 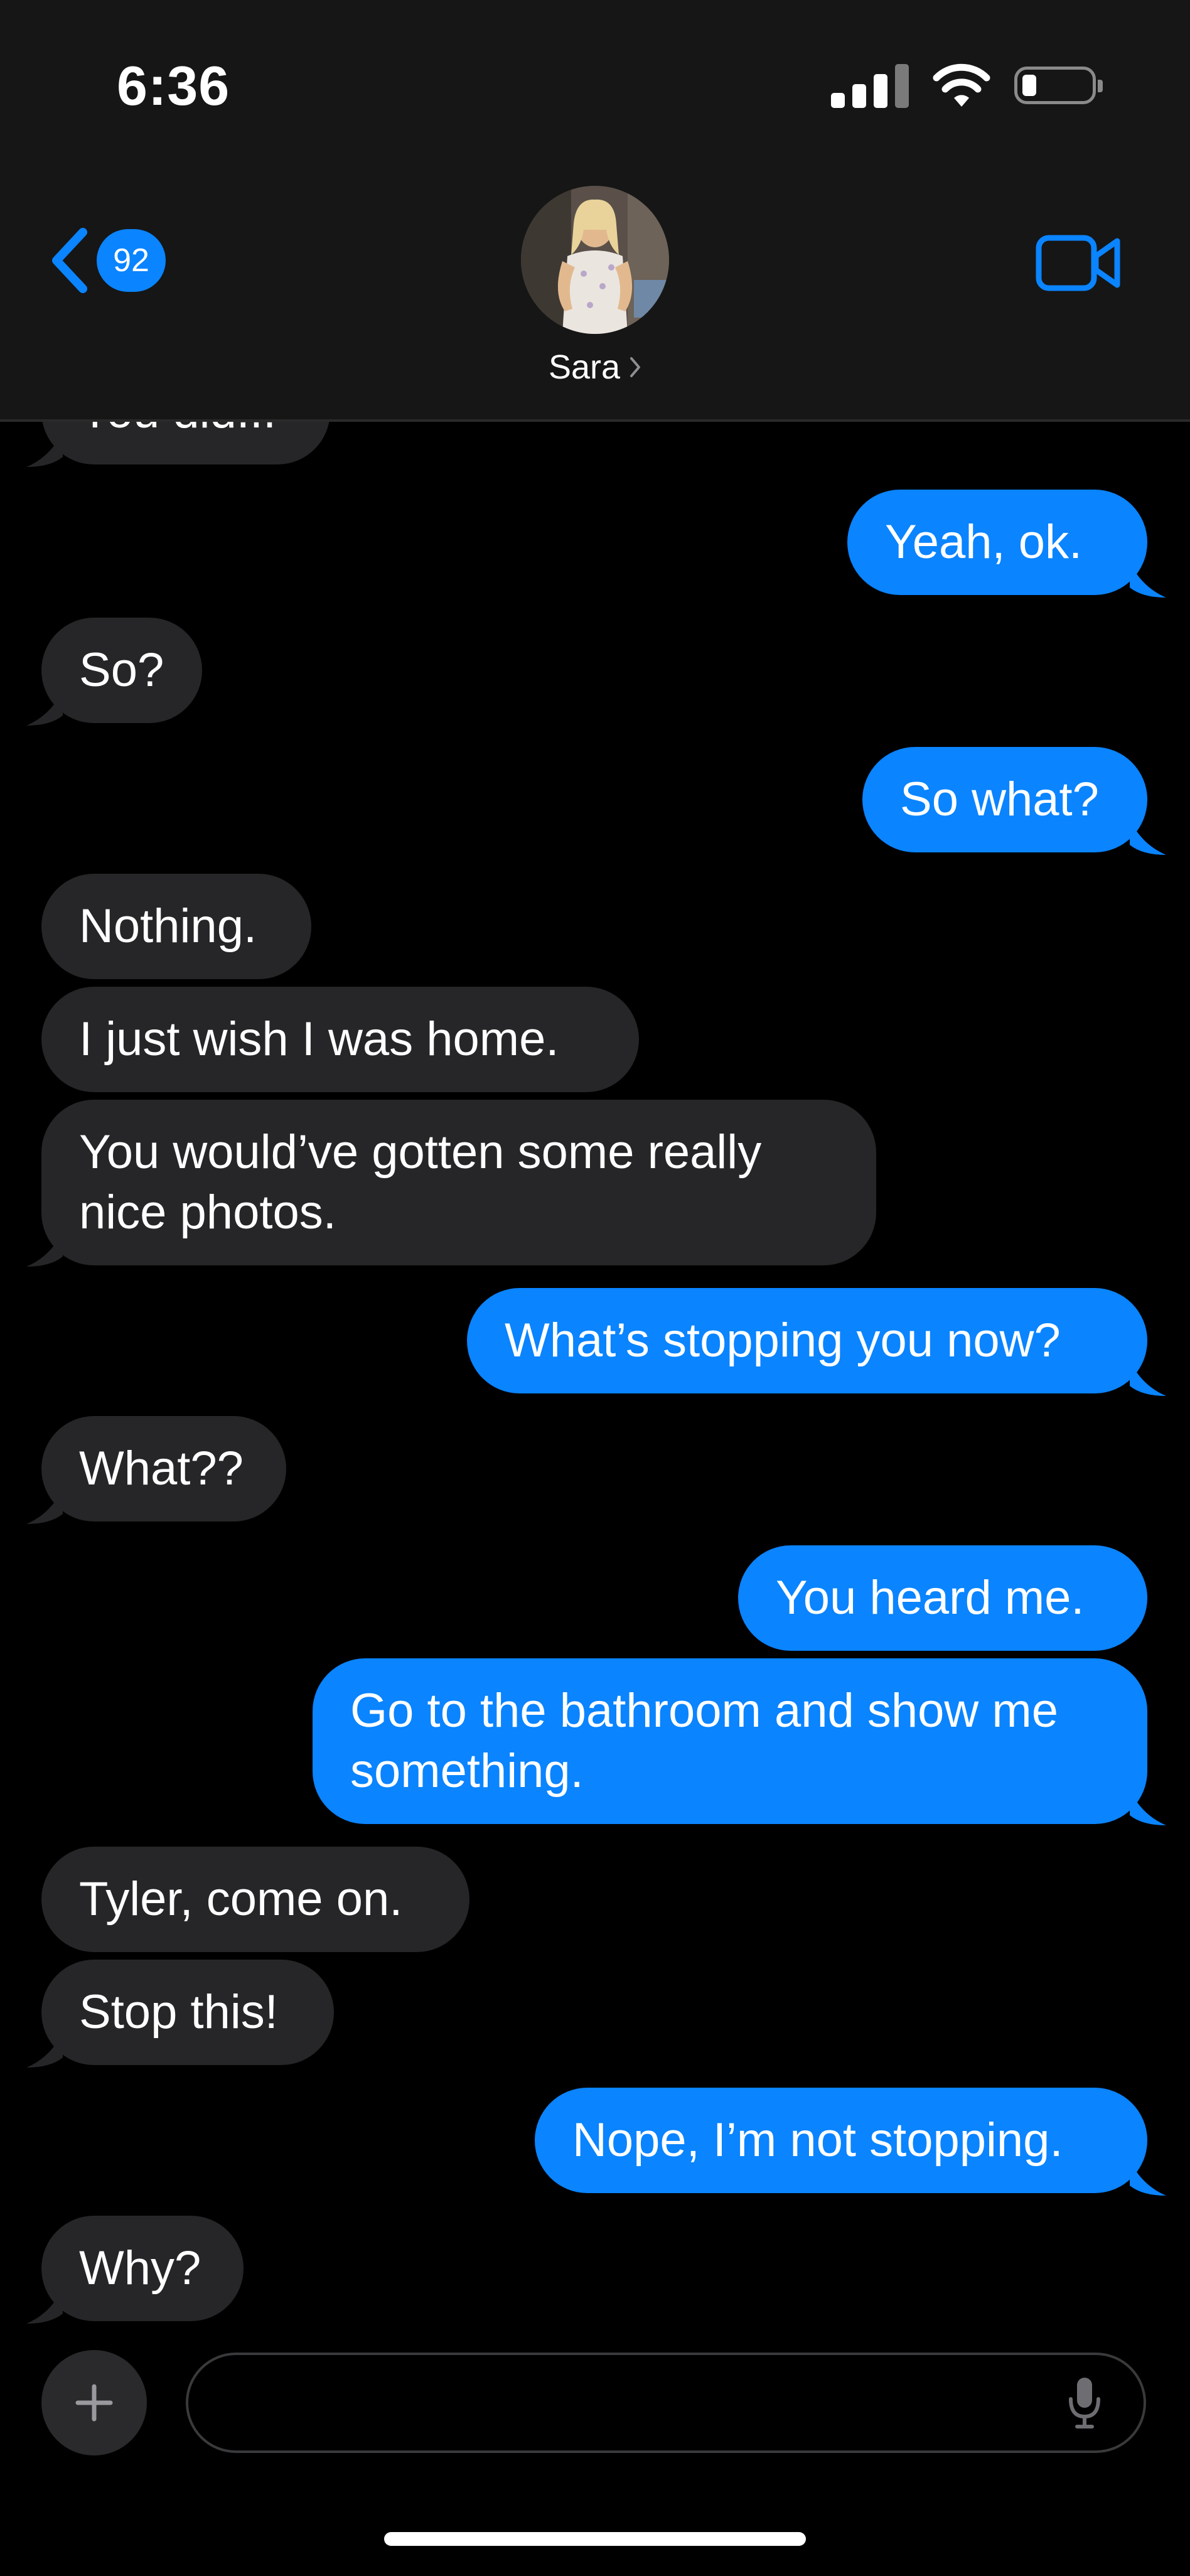 I want to click on message-sent: Nope, I’m not stopping., so click(x=841, y=2140).